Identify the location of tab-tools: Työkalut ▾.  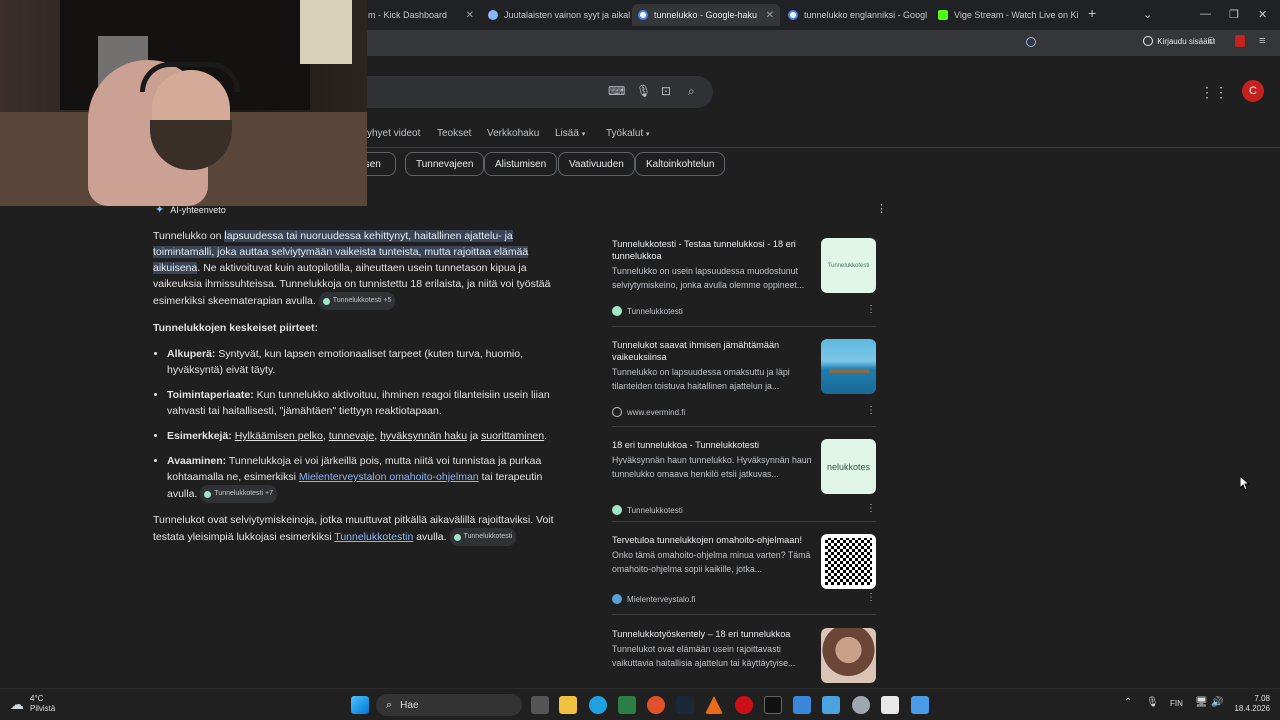
(628, 133).